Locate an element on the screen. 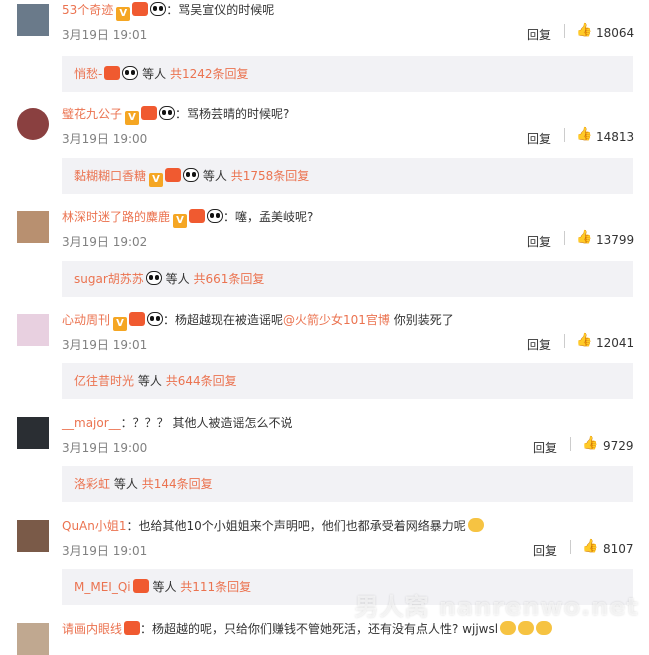 The width and height of the screenshot is (649, 655). reply-count-link: 共144条回复 is located at coordinates (177, 484).